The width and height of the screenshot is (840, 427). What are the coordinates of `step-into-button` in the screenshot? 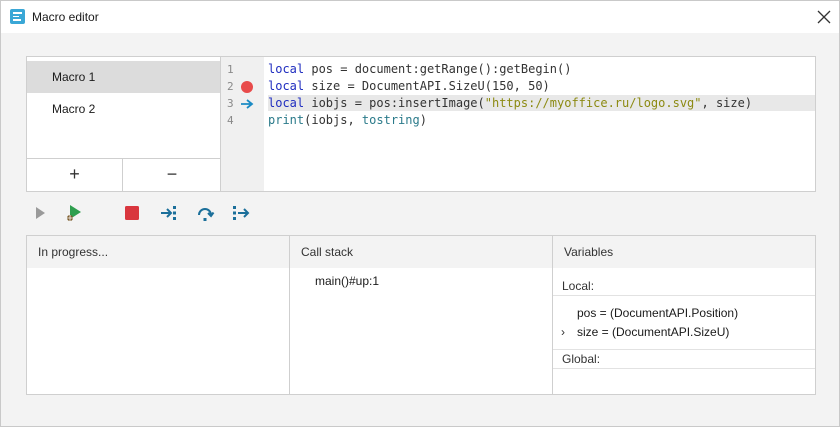 It's located at (169, 213).